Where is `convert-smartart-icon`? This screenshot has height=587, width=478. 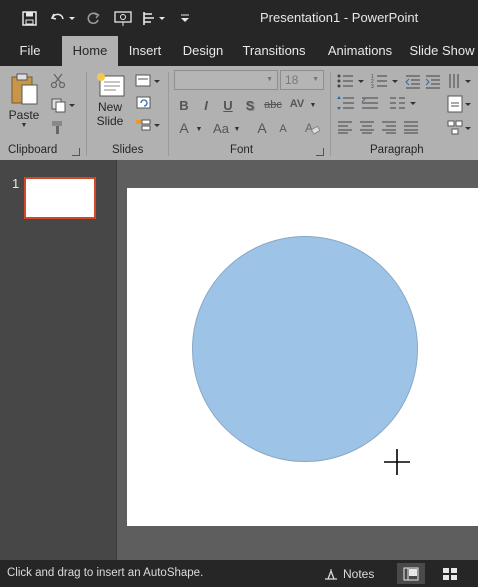
convert-smartart-icon is located at coordinates (460, 128).